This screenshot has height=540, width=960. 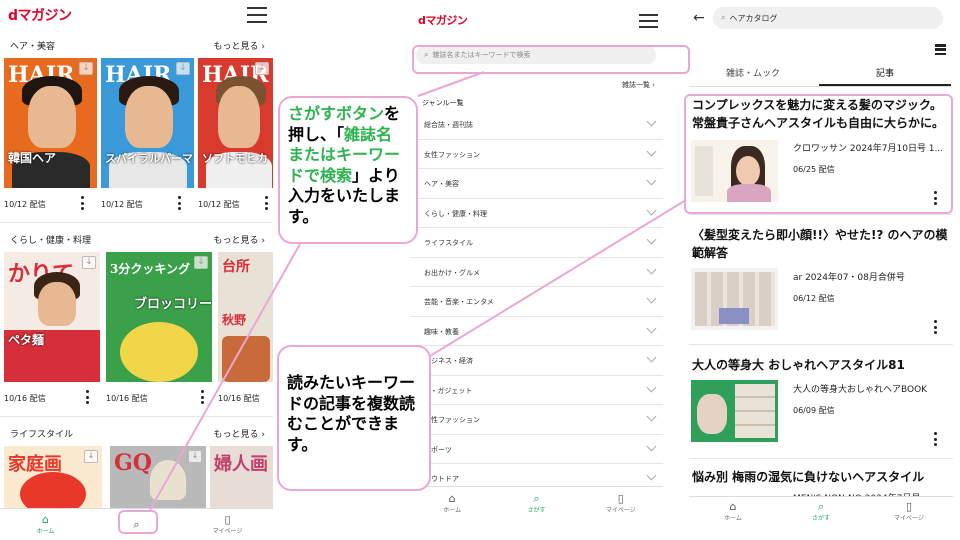 I want to click on genre-row: ヘア・美容, so click(x=536, y=184).